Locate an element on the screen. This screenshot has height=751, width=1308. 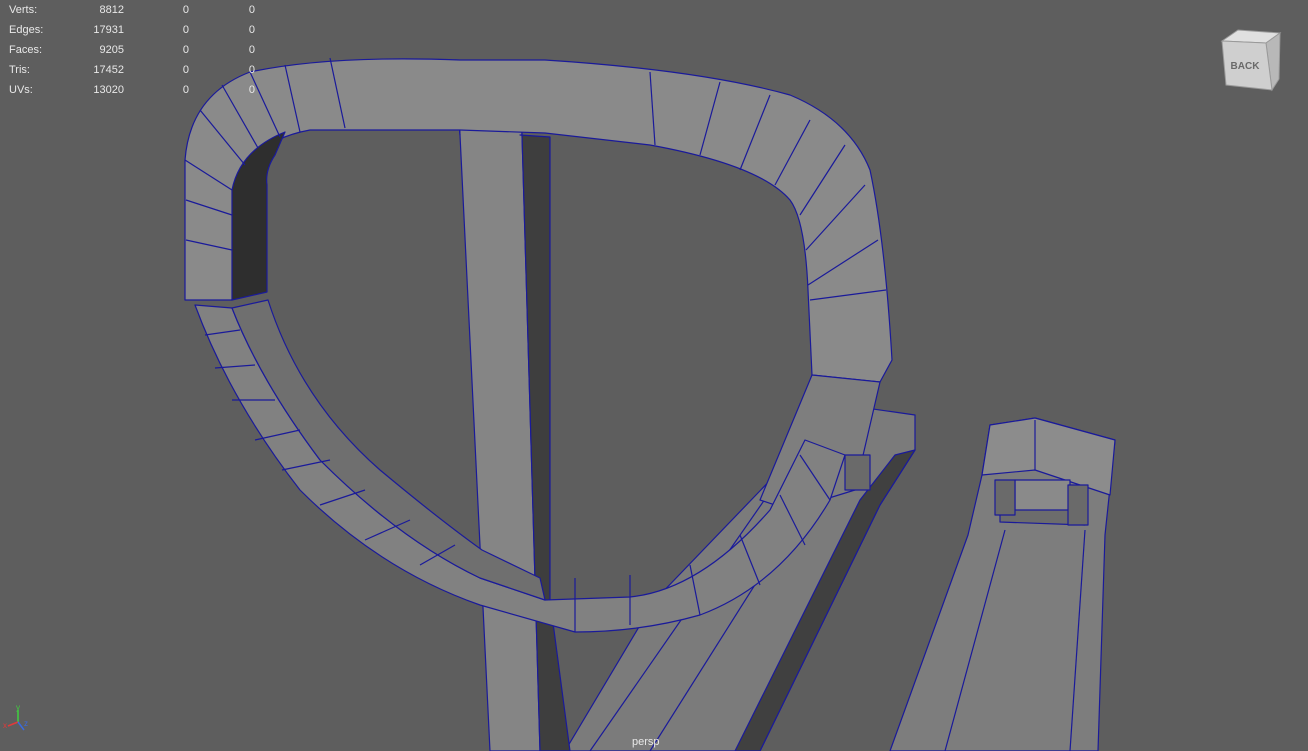
hud-total: 13020 is located at coordinates (108, 90).